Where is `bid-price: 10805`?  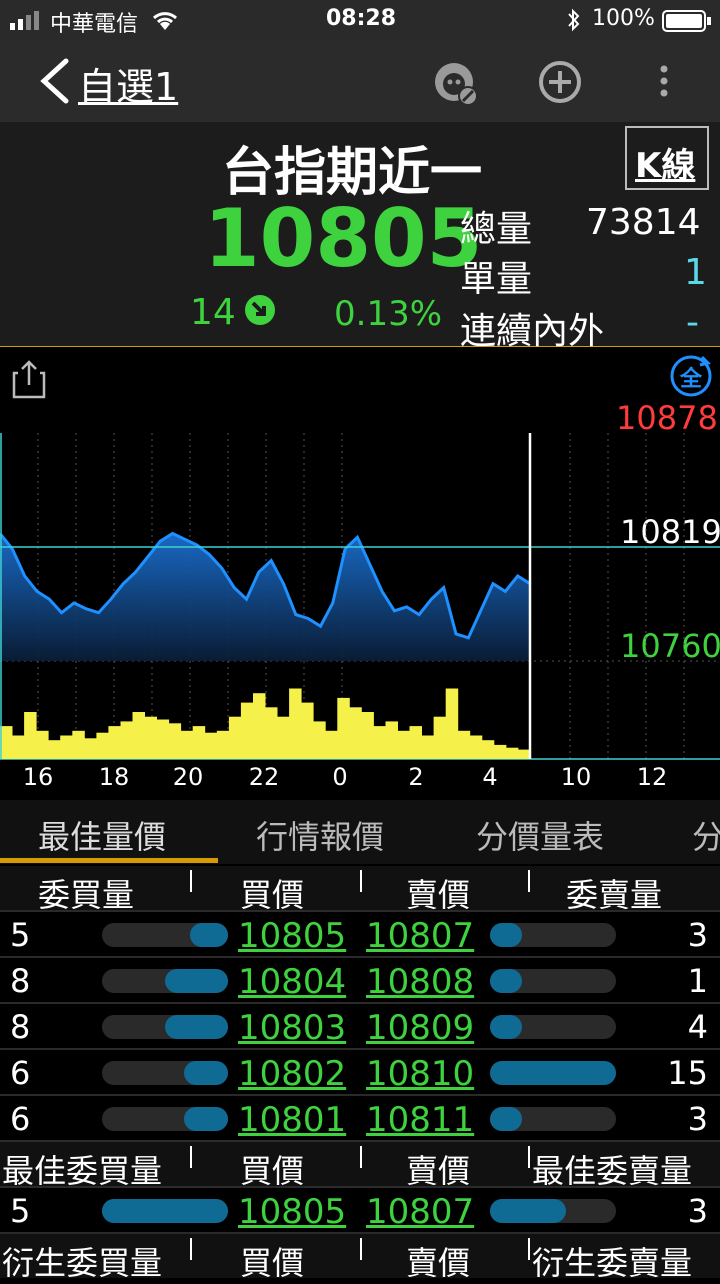 bid-price: 10805 is located at coordinates (292, 936).